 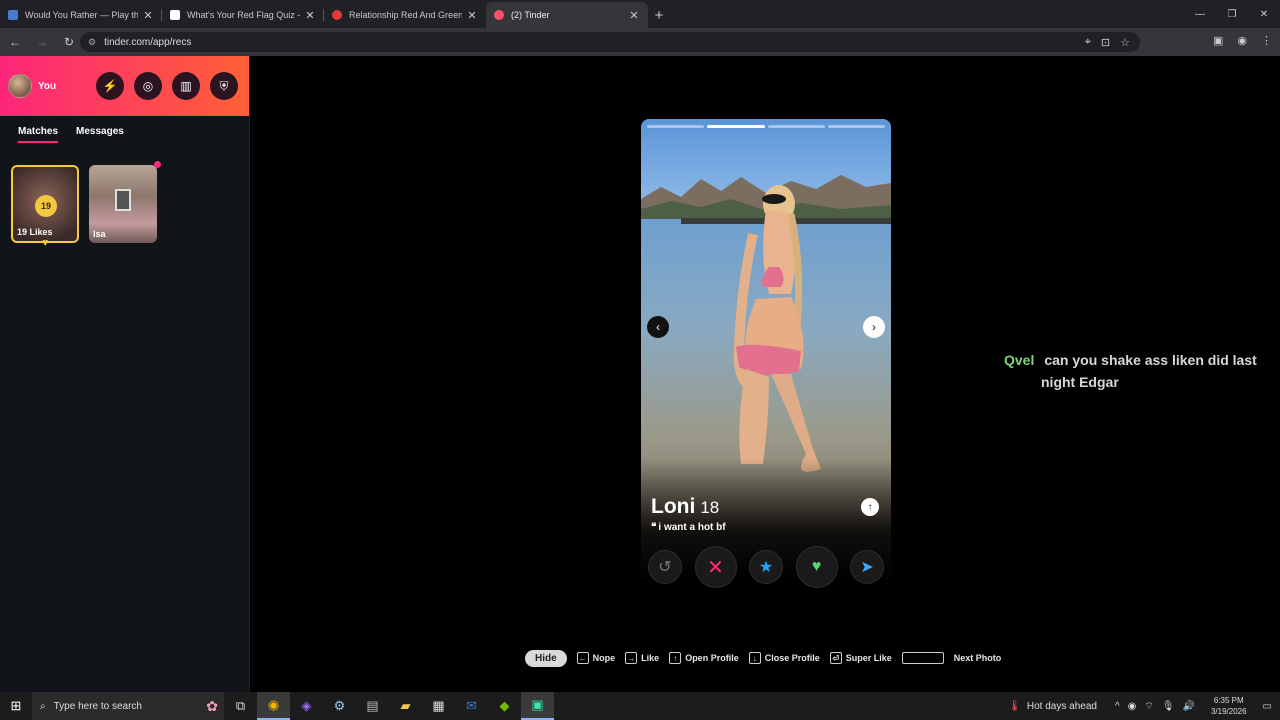 I want to click on boost-bolt-icon: ⚡, so click(x=110, y=86).